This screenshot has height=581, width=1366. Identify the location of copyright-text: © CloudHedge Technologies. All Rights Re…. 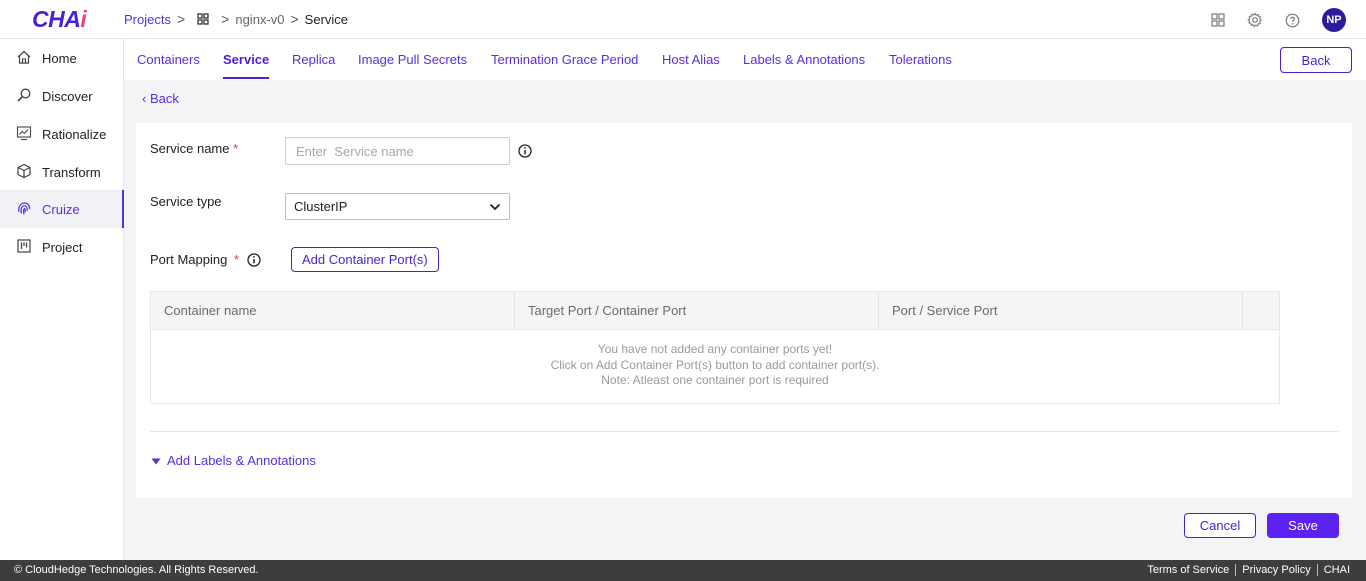
(136, 570).